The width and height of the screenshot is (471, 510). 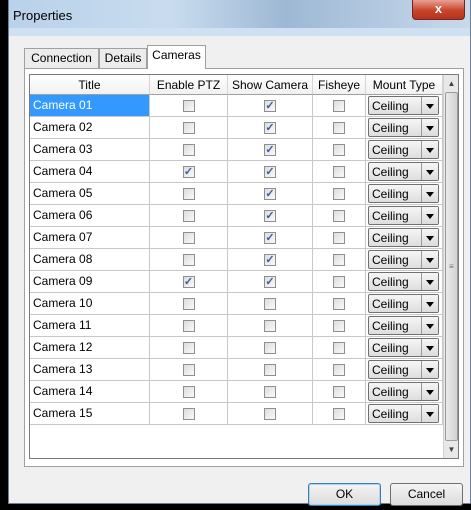 What do you see at coordinates (404, 85) in the screenshot?
I see `column-header-mount-type: Mount Type` at bounding box center [404, 85].